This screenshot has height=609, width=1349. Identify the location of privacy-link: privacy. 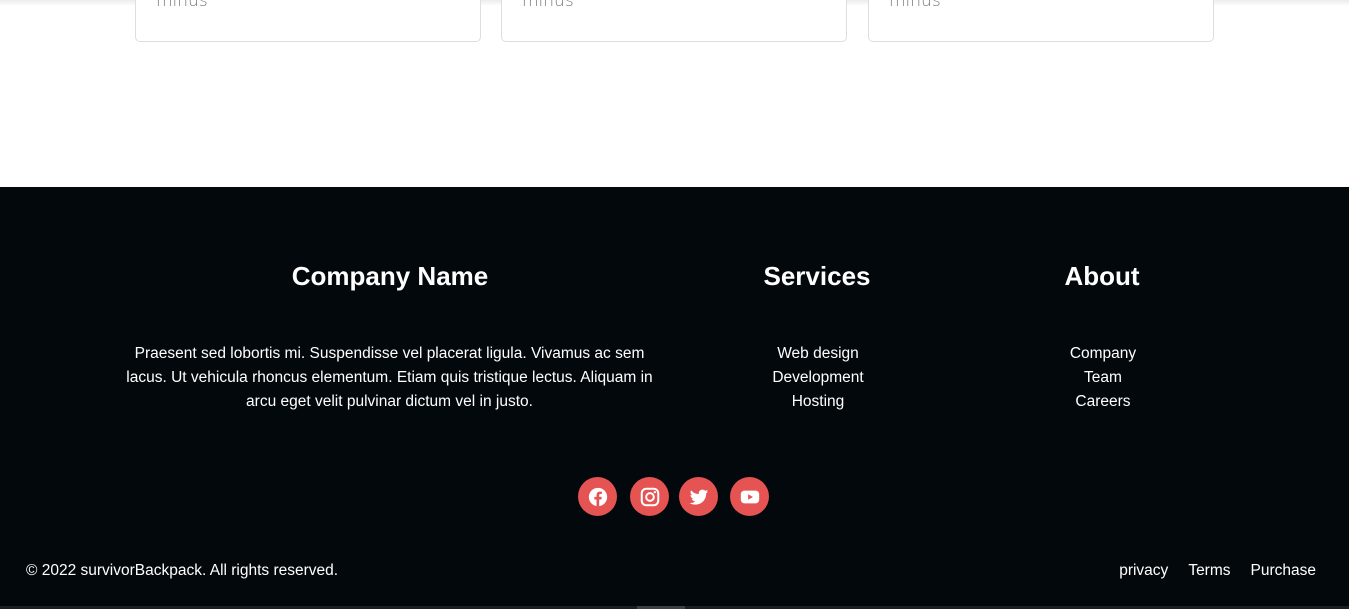
(1143, 571).